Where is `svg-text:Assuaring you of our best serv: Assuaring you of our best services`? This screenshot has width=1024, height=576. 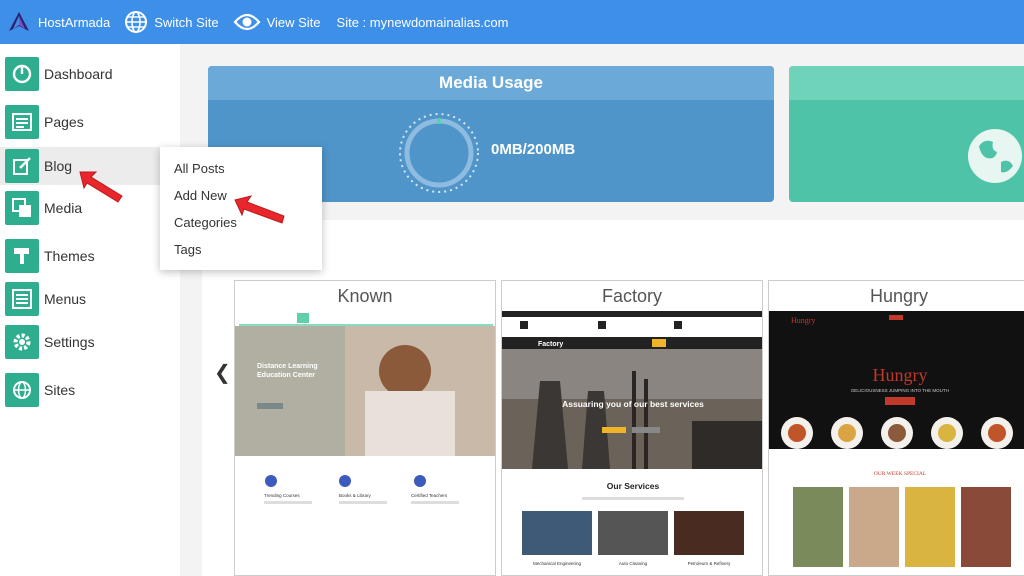
svg-text:Assuaring you of our best serv: Assuaring you of our best services is located at coordinates (633, 404).